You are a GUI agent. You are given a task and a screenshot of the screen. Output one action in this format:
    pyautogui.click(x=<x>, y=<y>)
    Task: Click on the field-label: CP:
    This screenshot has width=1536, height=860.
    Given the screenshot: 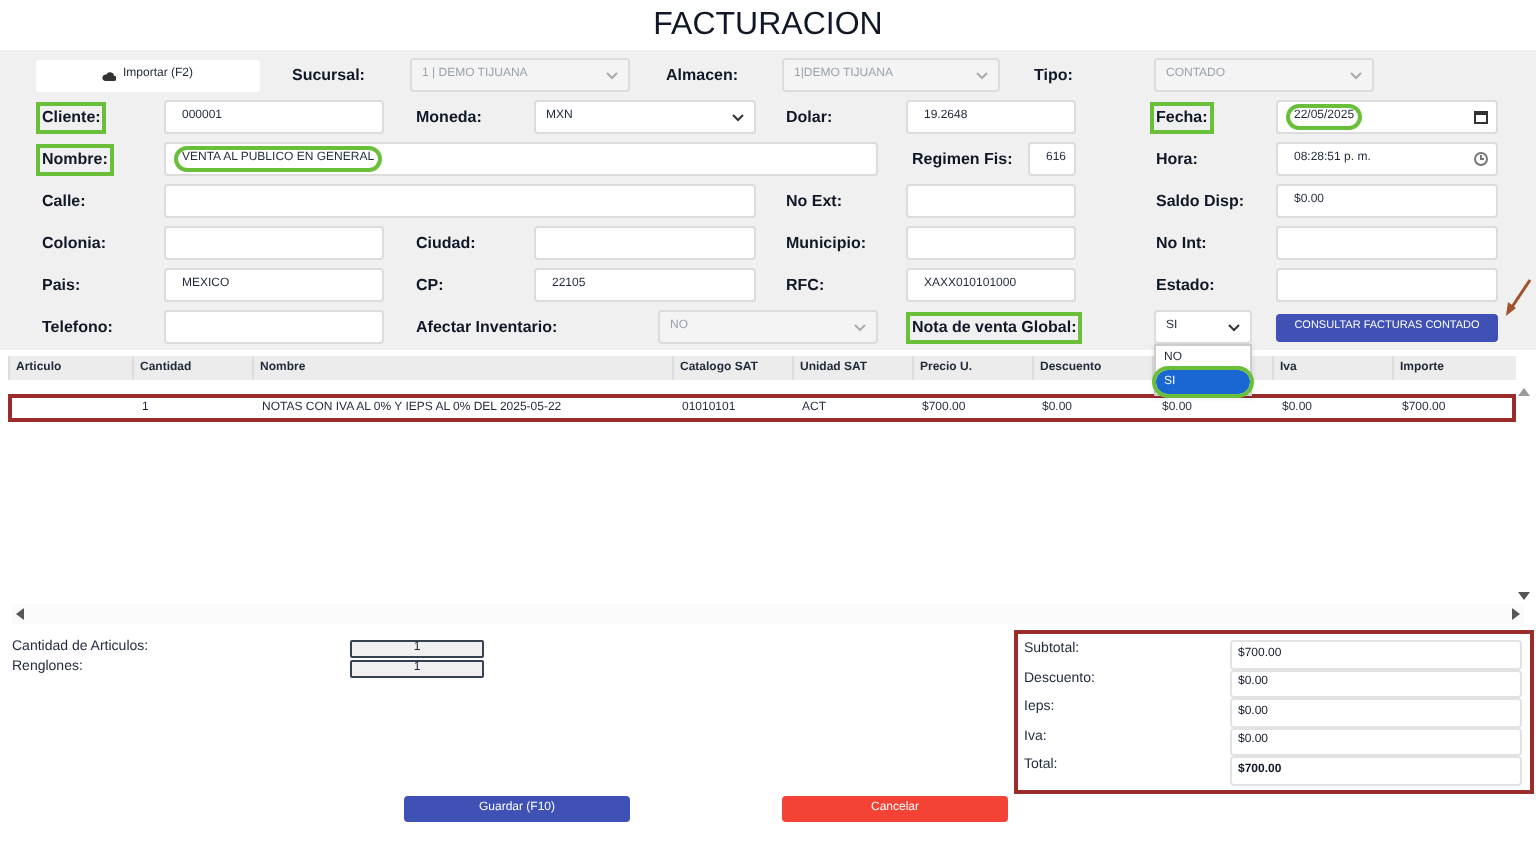 What is the action you would take?
    pyautogui.click(x=430, y=285)
    